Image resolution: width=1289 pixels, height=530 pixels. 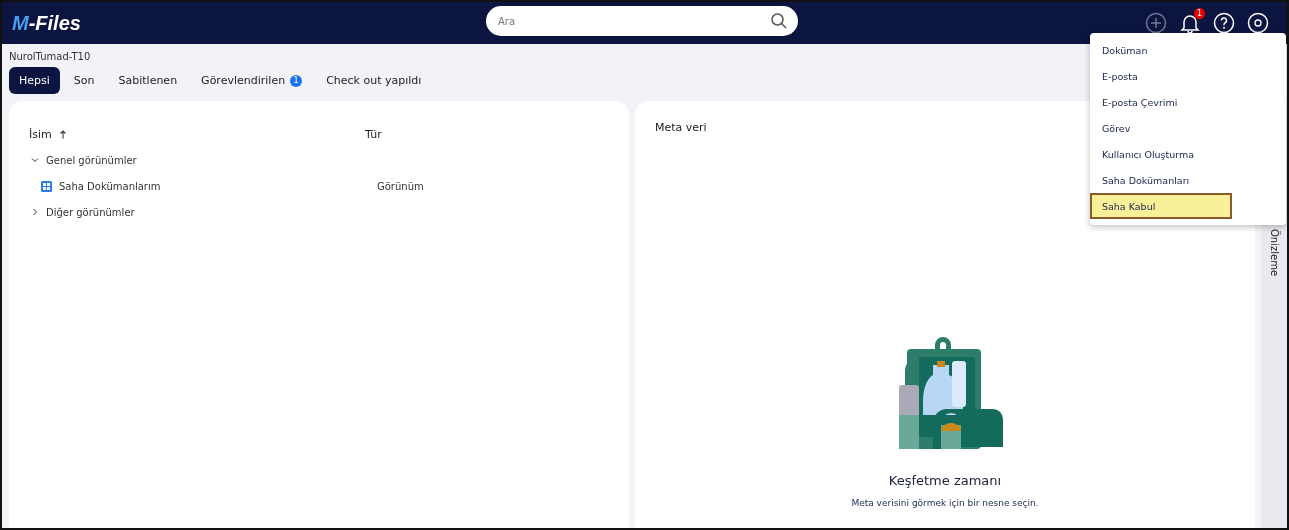 What do you see at coordinates (1188, 50) in the screenshot?
I see `menu-item: Doküman` at bounding box center [1188, 50].